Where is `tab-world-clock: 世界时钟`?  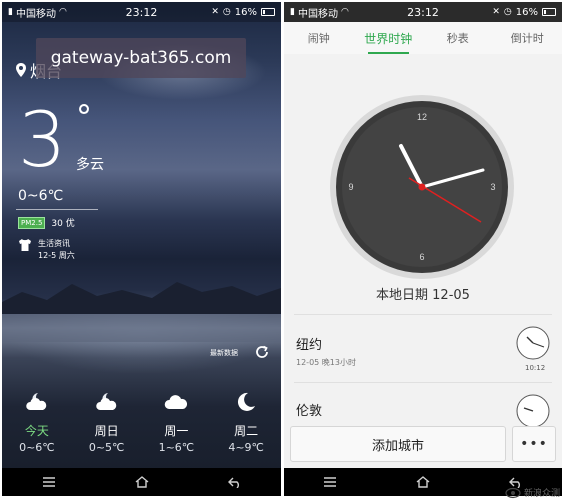
tab-world-clock: 世界时钟 is located at coordinates (389, 38).